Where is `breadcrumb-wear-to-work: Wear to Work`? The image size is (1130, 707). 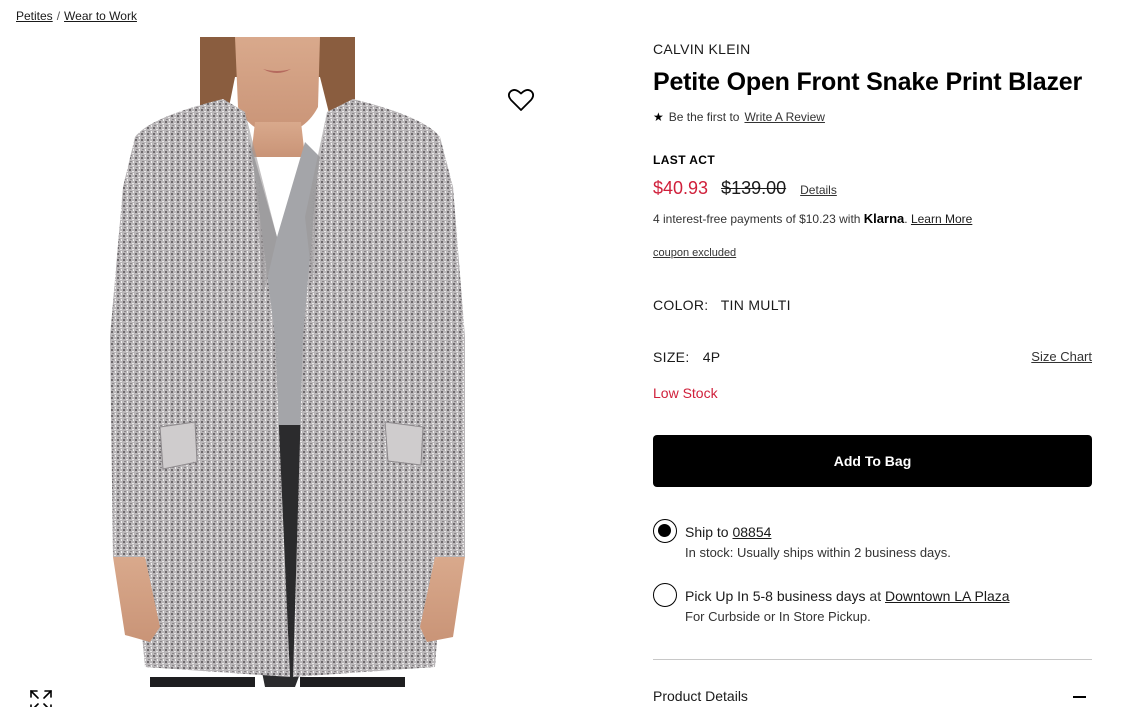
breadcrumb-wear-to-work: Wear to Work is located at coordinates (100, 16).